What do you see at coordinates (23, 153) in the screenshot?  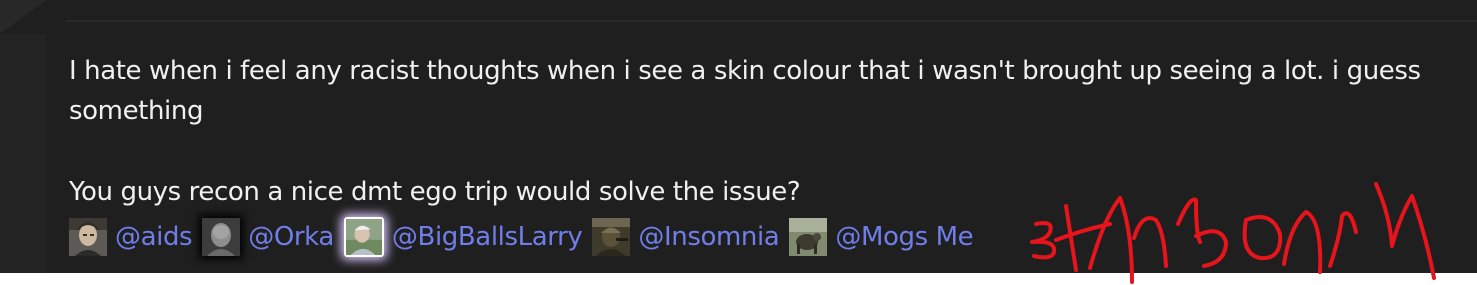 I see `left-strip` at bounding box center [23, 153].